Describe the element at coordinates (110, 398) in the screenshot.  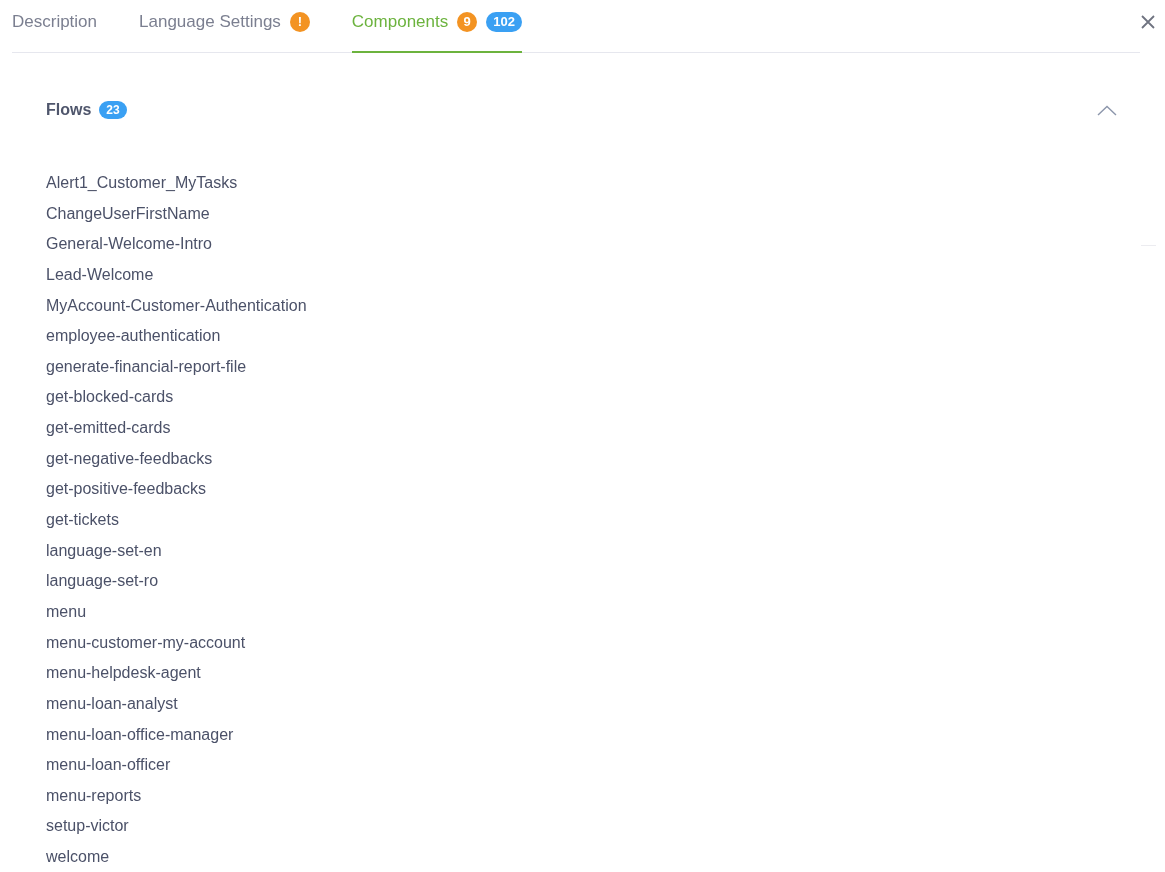
I see `flow-item: get-blocked-cards` at that location.